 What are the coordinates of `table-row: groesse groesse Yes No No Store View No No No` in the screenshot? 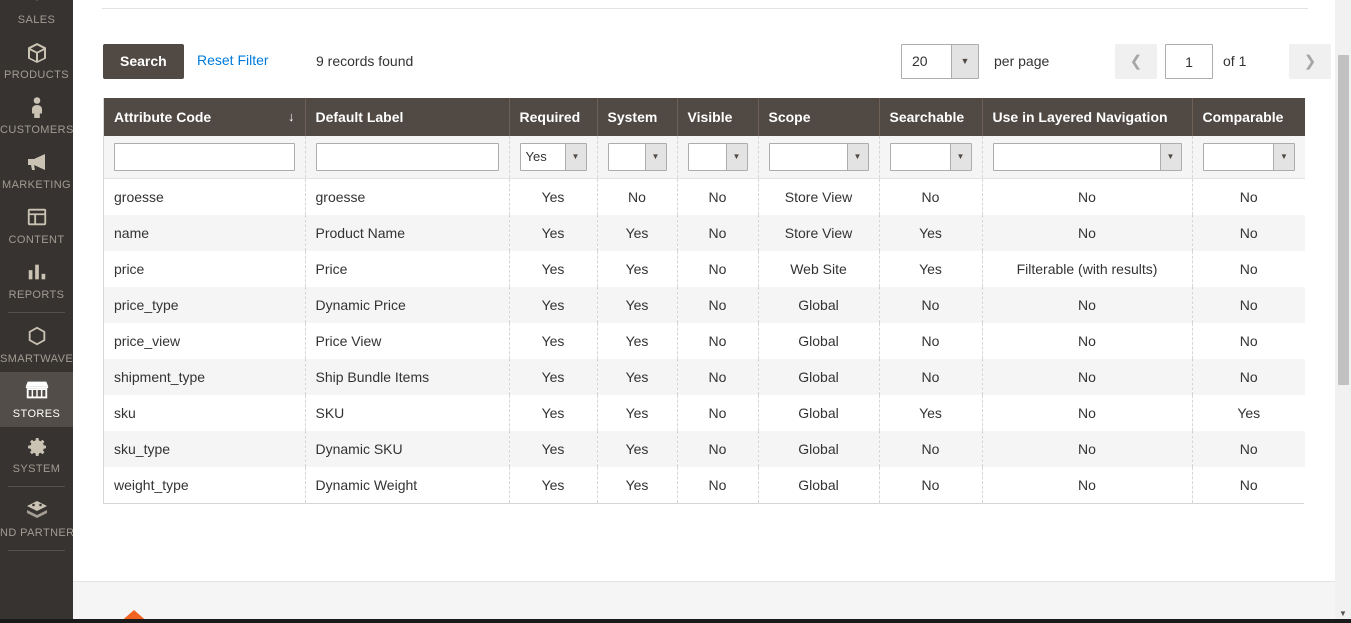 It's located at (704, 196).